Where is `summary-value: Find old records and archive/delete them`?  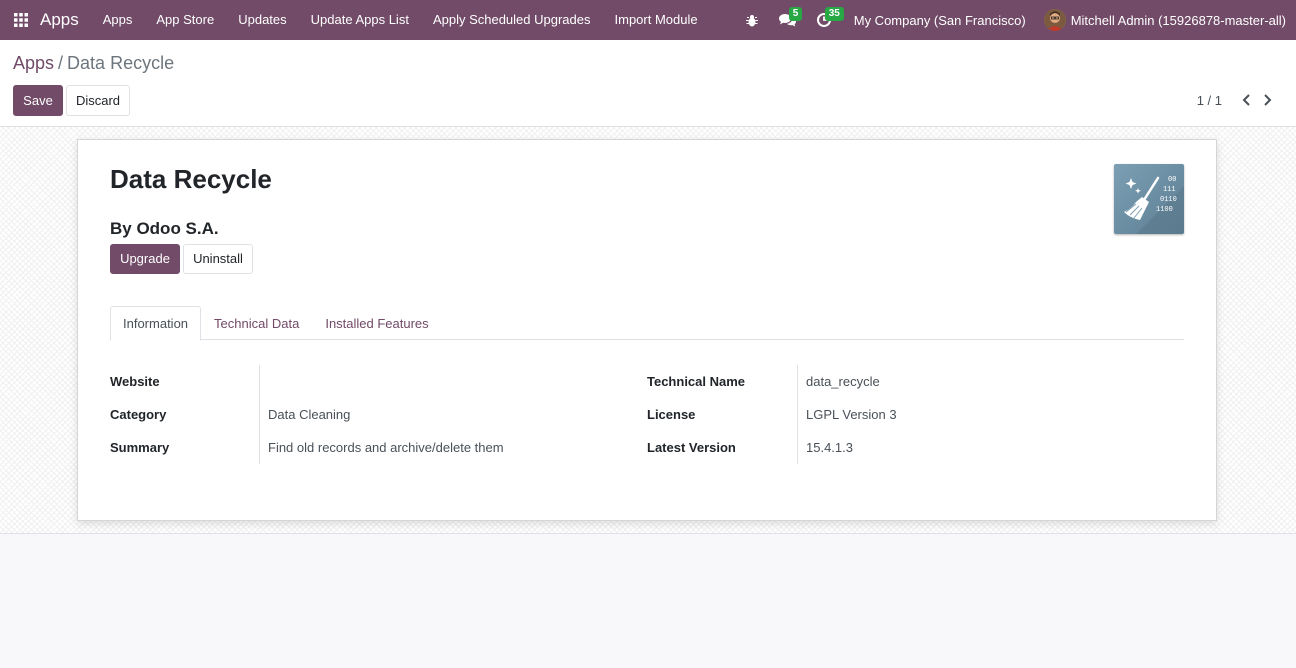
summary-value: Find old records and archive/delete them is located at coordinates (386, 447).